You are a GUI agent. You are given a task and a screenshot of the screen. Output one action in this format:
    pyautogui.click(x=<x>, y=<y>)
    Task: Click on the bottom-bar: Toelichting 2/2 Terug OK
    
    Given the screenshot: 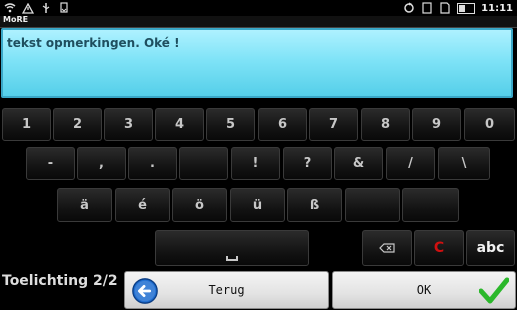 What is the action you would take?
    pyautogui.click(x=258, y=289)
    